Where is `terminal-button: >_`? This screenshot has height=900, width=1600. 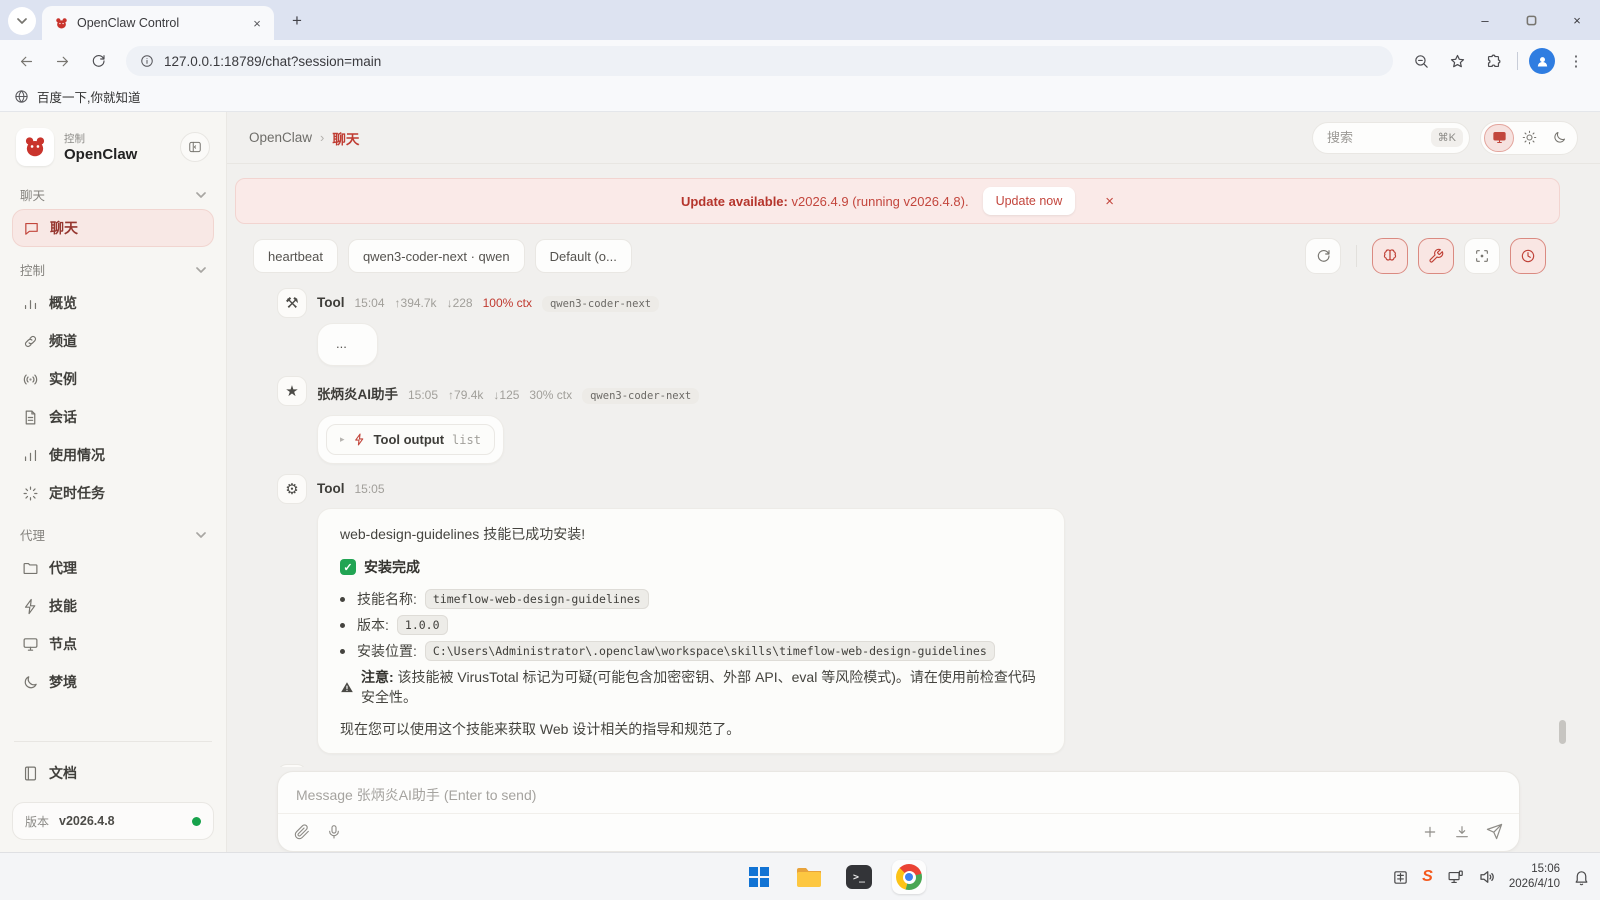 terminal-button: >_ is located at coordinates (859, 877).